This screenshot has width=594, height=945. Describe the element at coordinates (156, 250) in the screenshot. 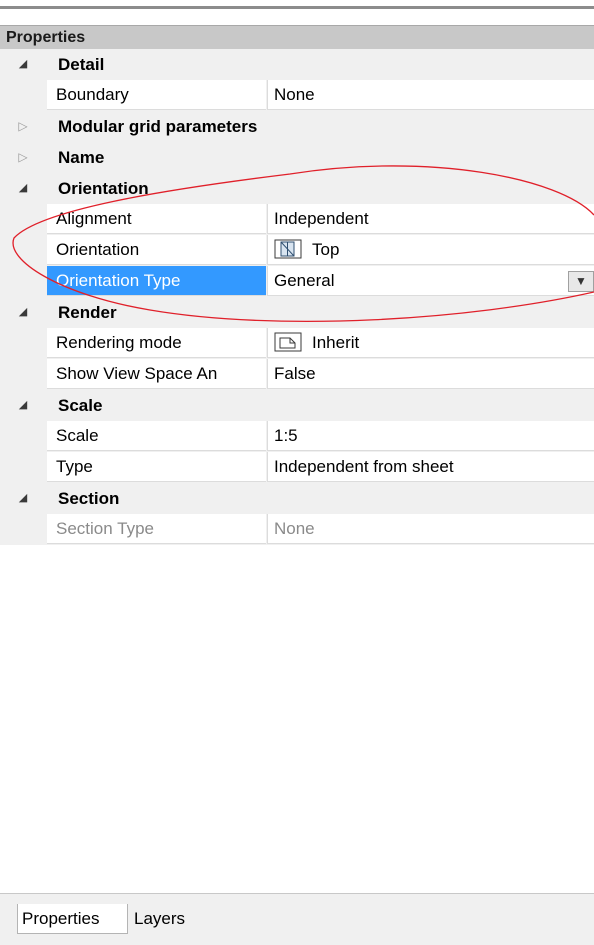

I see `property-name: Orientation` at that location.